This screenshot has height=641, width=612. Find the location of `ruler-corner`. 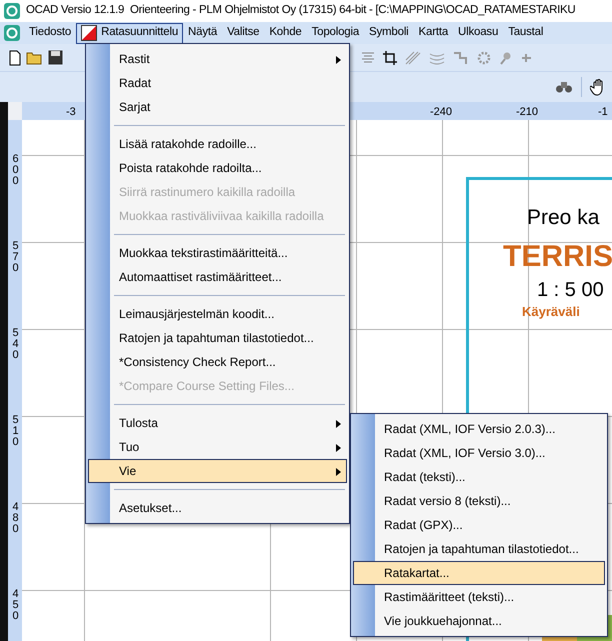

ruler-corner is located at coordinates (15, 111).